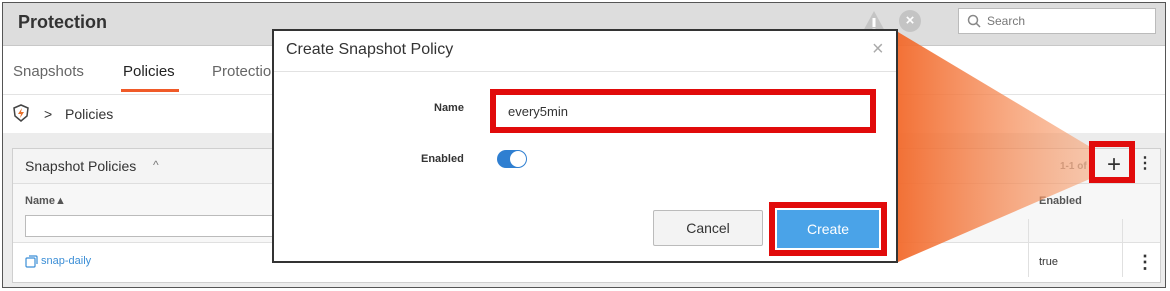 Image resolution: width=1170 pixels, height=291 pixels. What do you see at coordinates (974, 21) in the screenshot?
I see `search-icon` at bounding box center [974, 21].